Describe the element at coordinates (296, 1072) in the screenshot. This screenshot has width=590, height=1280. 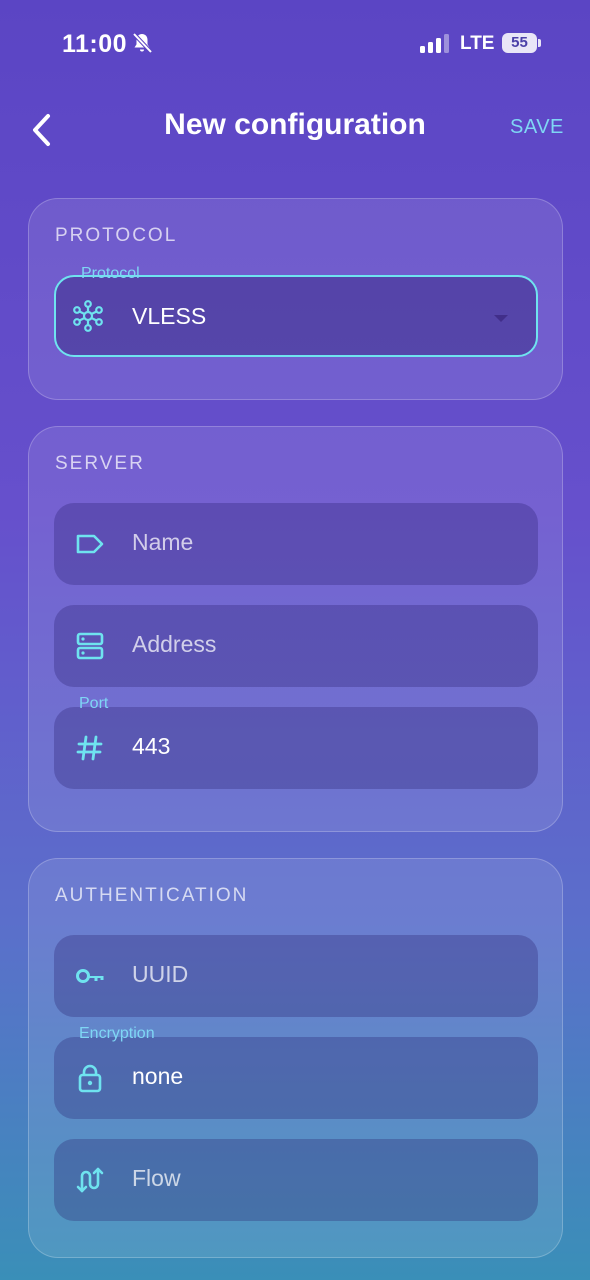
I see `encryption-field: Encryption none` at that location.